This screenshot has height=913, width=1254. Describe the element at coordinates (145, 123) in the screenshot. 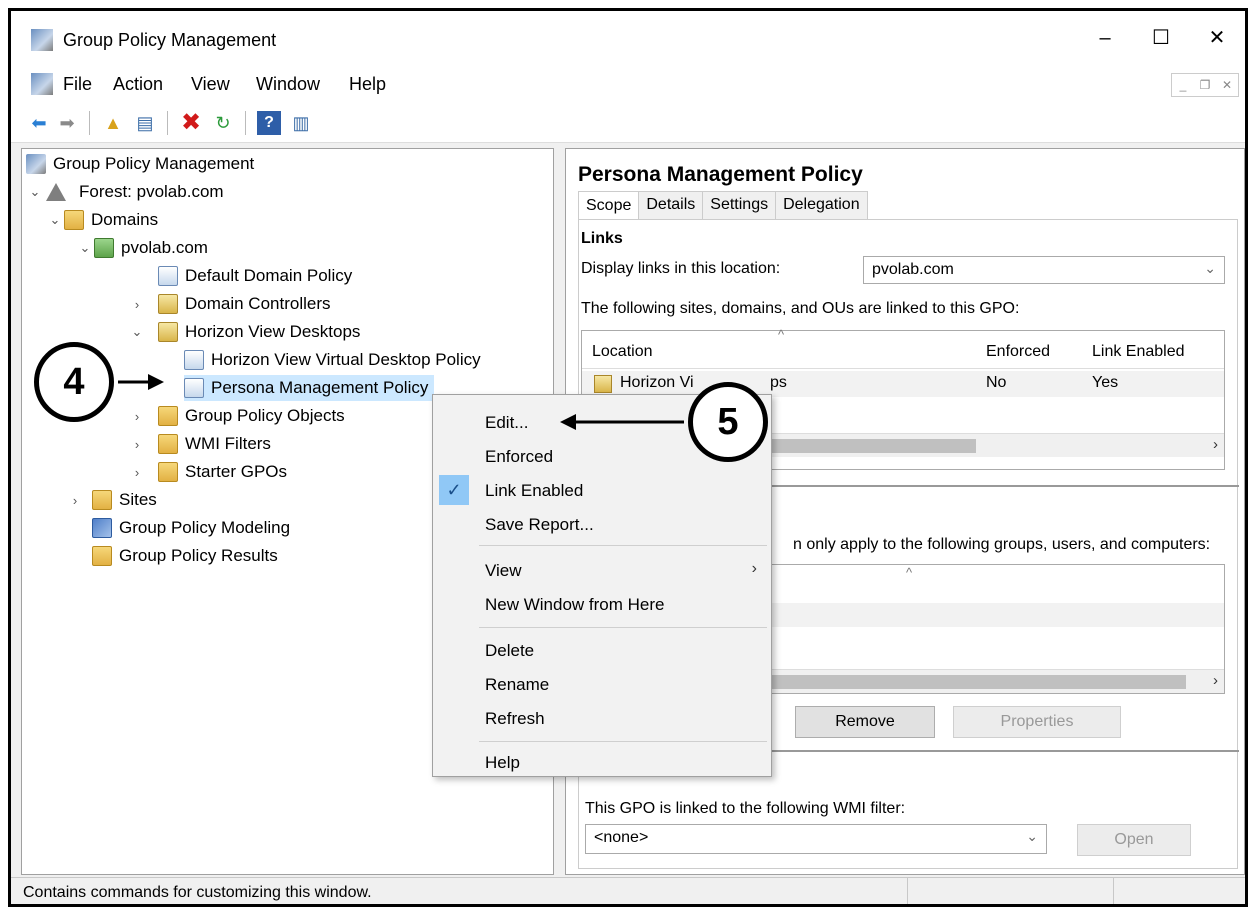

I see `show-hide-tree-icon: ▤` at that location.